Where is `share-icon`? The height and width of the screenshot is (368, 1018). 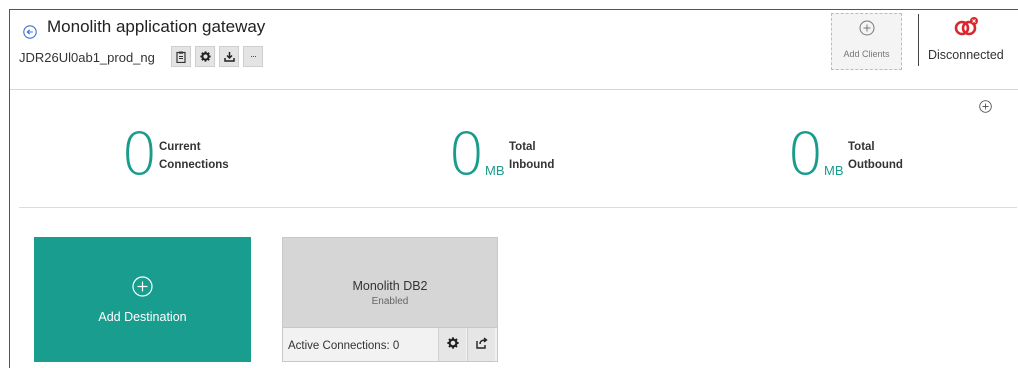 share-icon is located at coordinates (481, 345).